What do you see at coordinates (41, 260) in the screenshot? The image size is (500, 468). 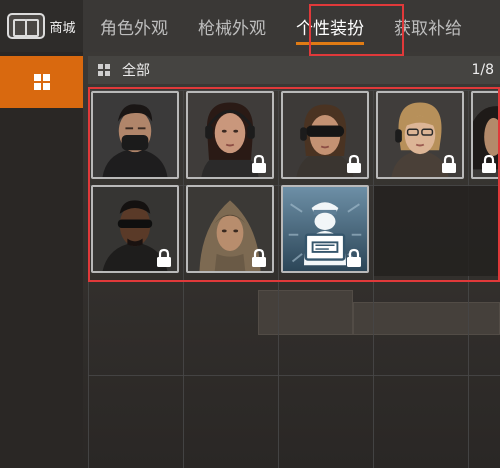 I see `sidebar` at bounding box center [41, 260].